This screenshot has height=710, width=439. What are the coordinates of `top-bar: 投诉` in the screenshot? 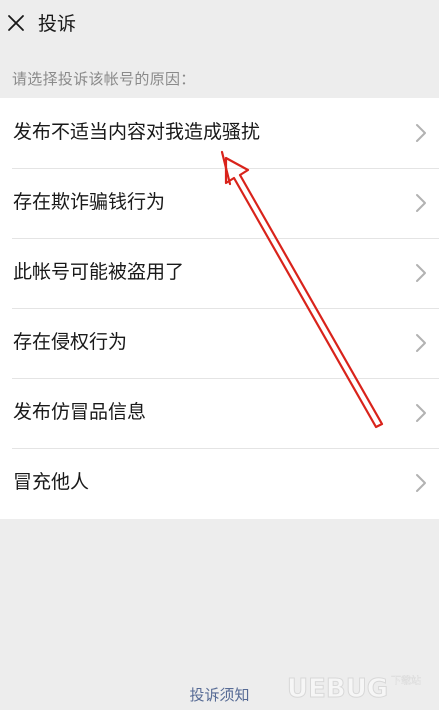 It's located at (219, 24).